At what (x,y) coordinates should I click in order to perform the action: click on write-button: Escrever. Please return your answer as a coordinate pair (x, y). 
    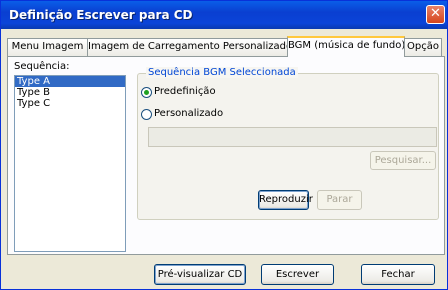
    Looking at the image, I should click on (297, 274).